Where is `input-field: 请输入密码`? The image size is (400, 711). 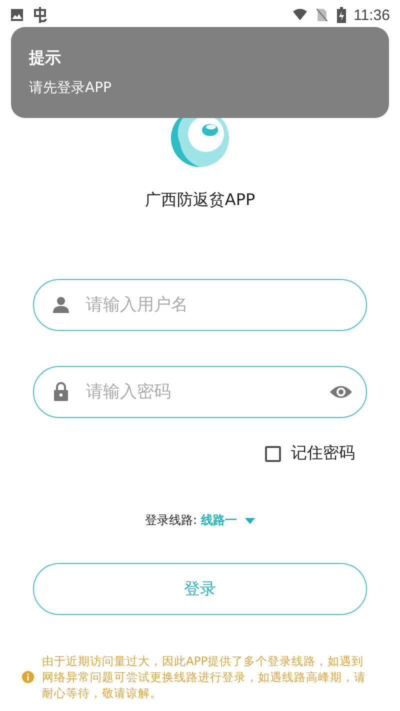
input-field: 请输入密码 is located at coordinates (200, 392).